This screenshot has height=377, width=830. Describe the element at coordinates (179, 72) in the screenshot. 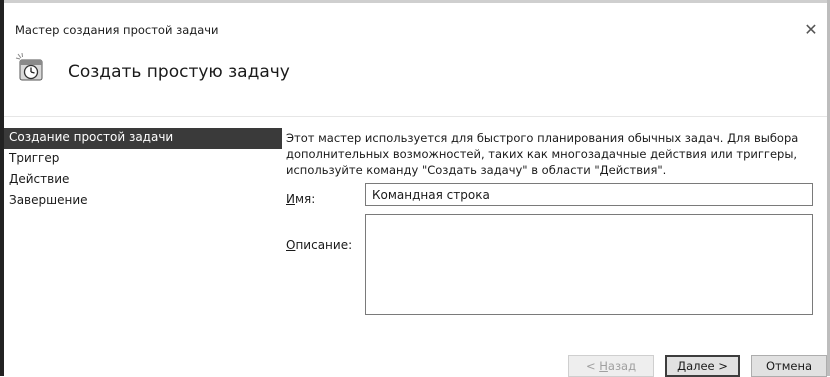

I see `page-title: Создать простую задачу` at that location.